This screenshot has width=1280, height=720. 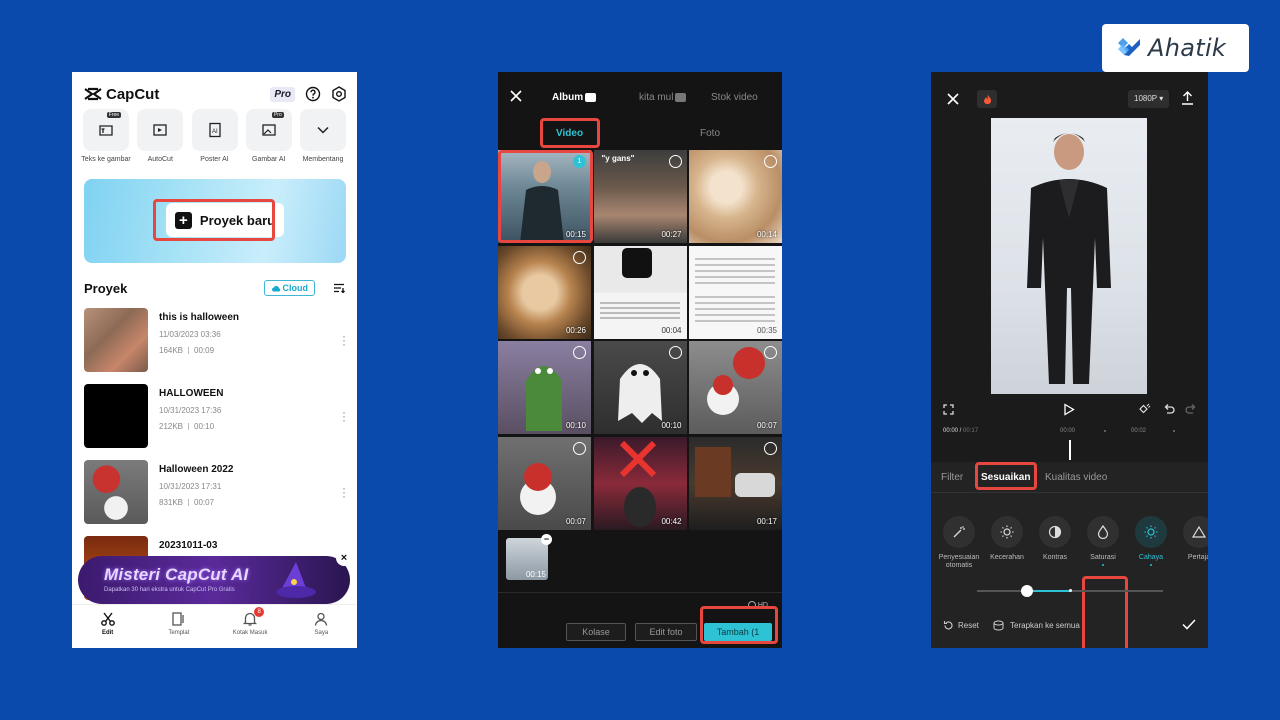 What do you see at coordinates (225, 220) in the screenshot?
I see `new-project-button: + Proyek baru` at bounding box center [225, 220].